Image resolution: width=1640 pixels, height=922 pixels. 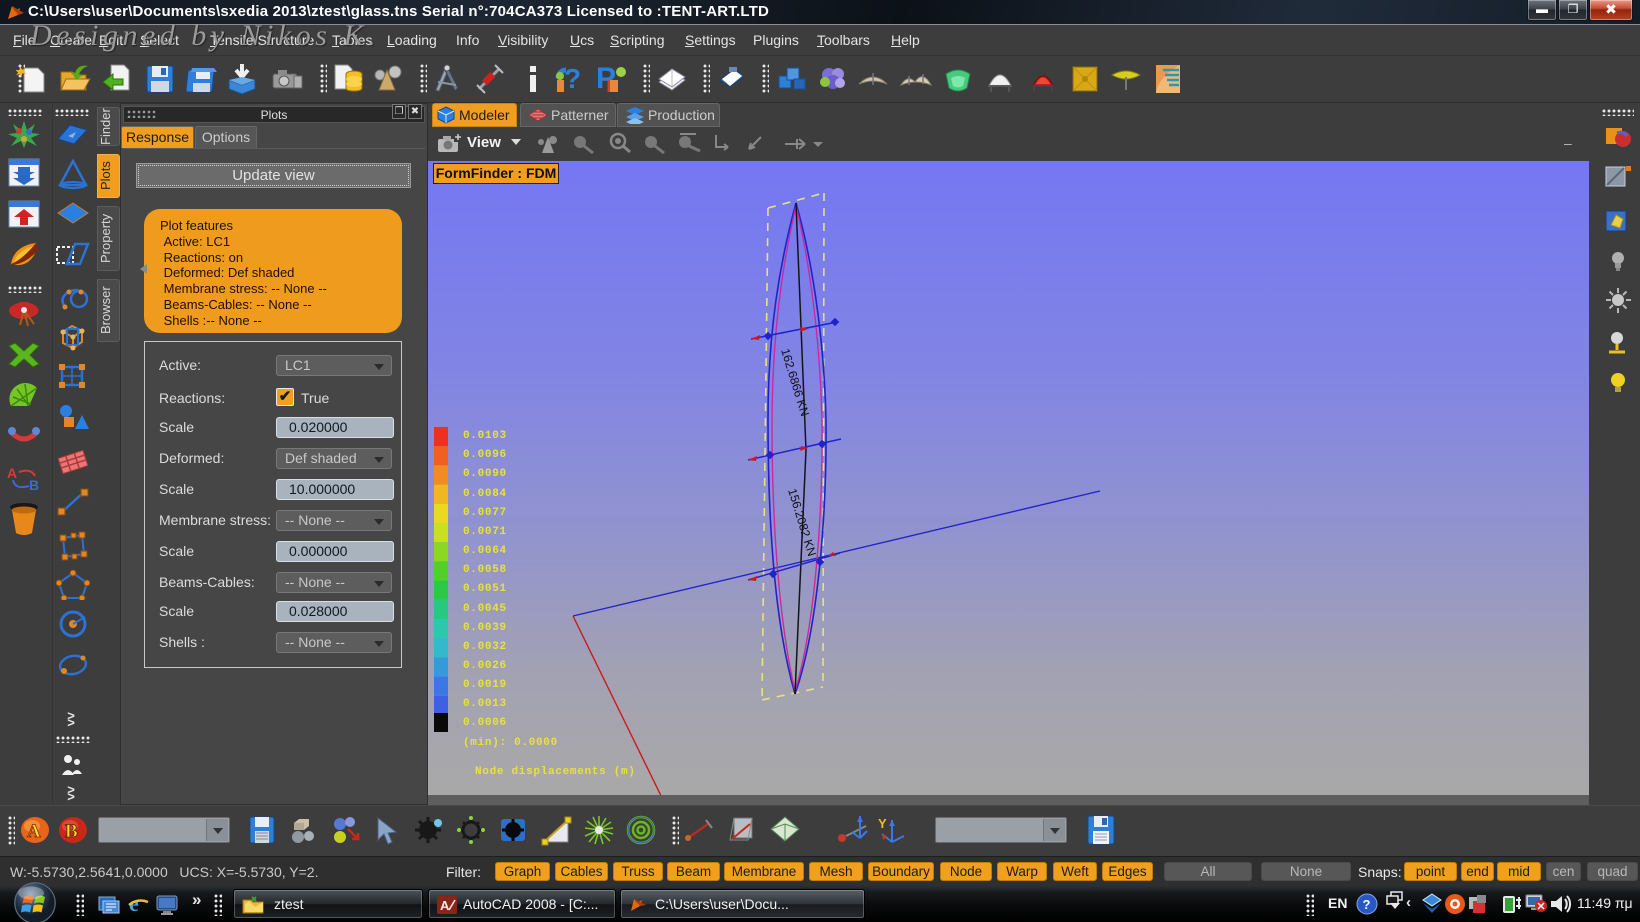 I want to click on svg-text: 0.0039, so click(x=485, y=628).